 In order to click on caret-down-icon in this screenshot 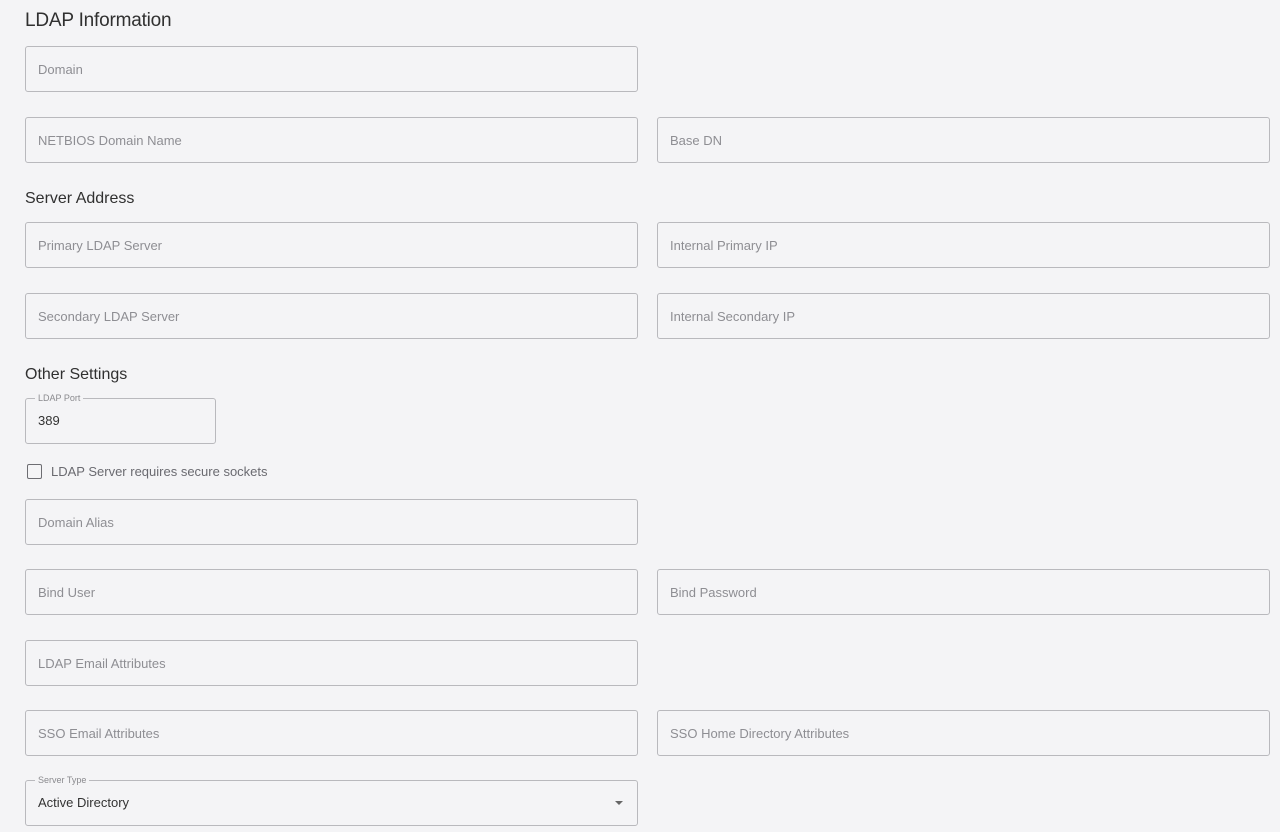, I will do `click(619, 803)`.